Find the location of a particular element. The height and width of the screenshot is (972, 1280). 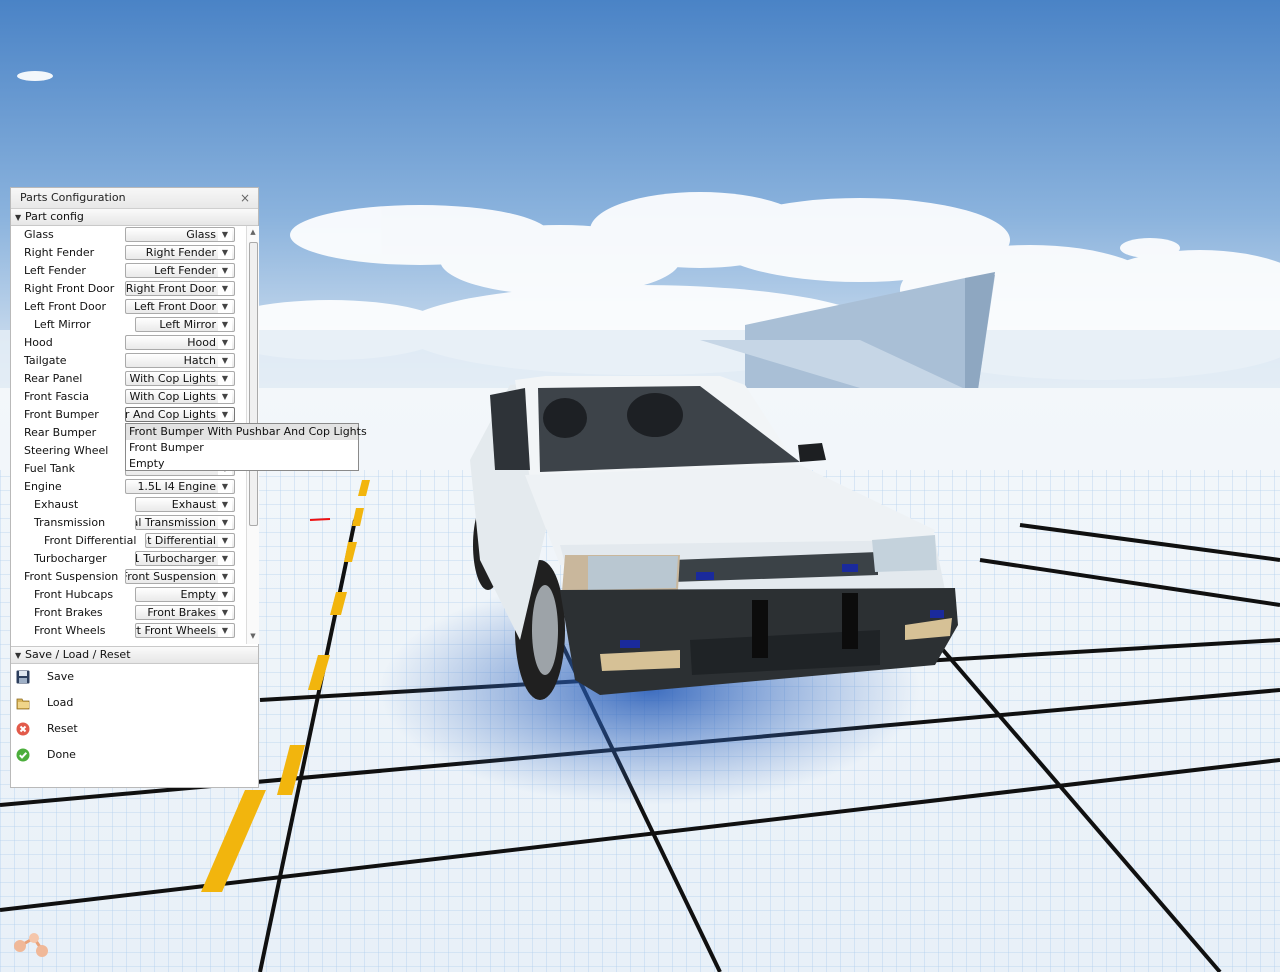

part-select: ual Transmission▼ is located at coordinates (185, 522).